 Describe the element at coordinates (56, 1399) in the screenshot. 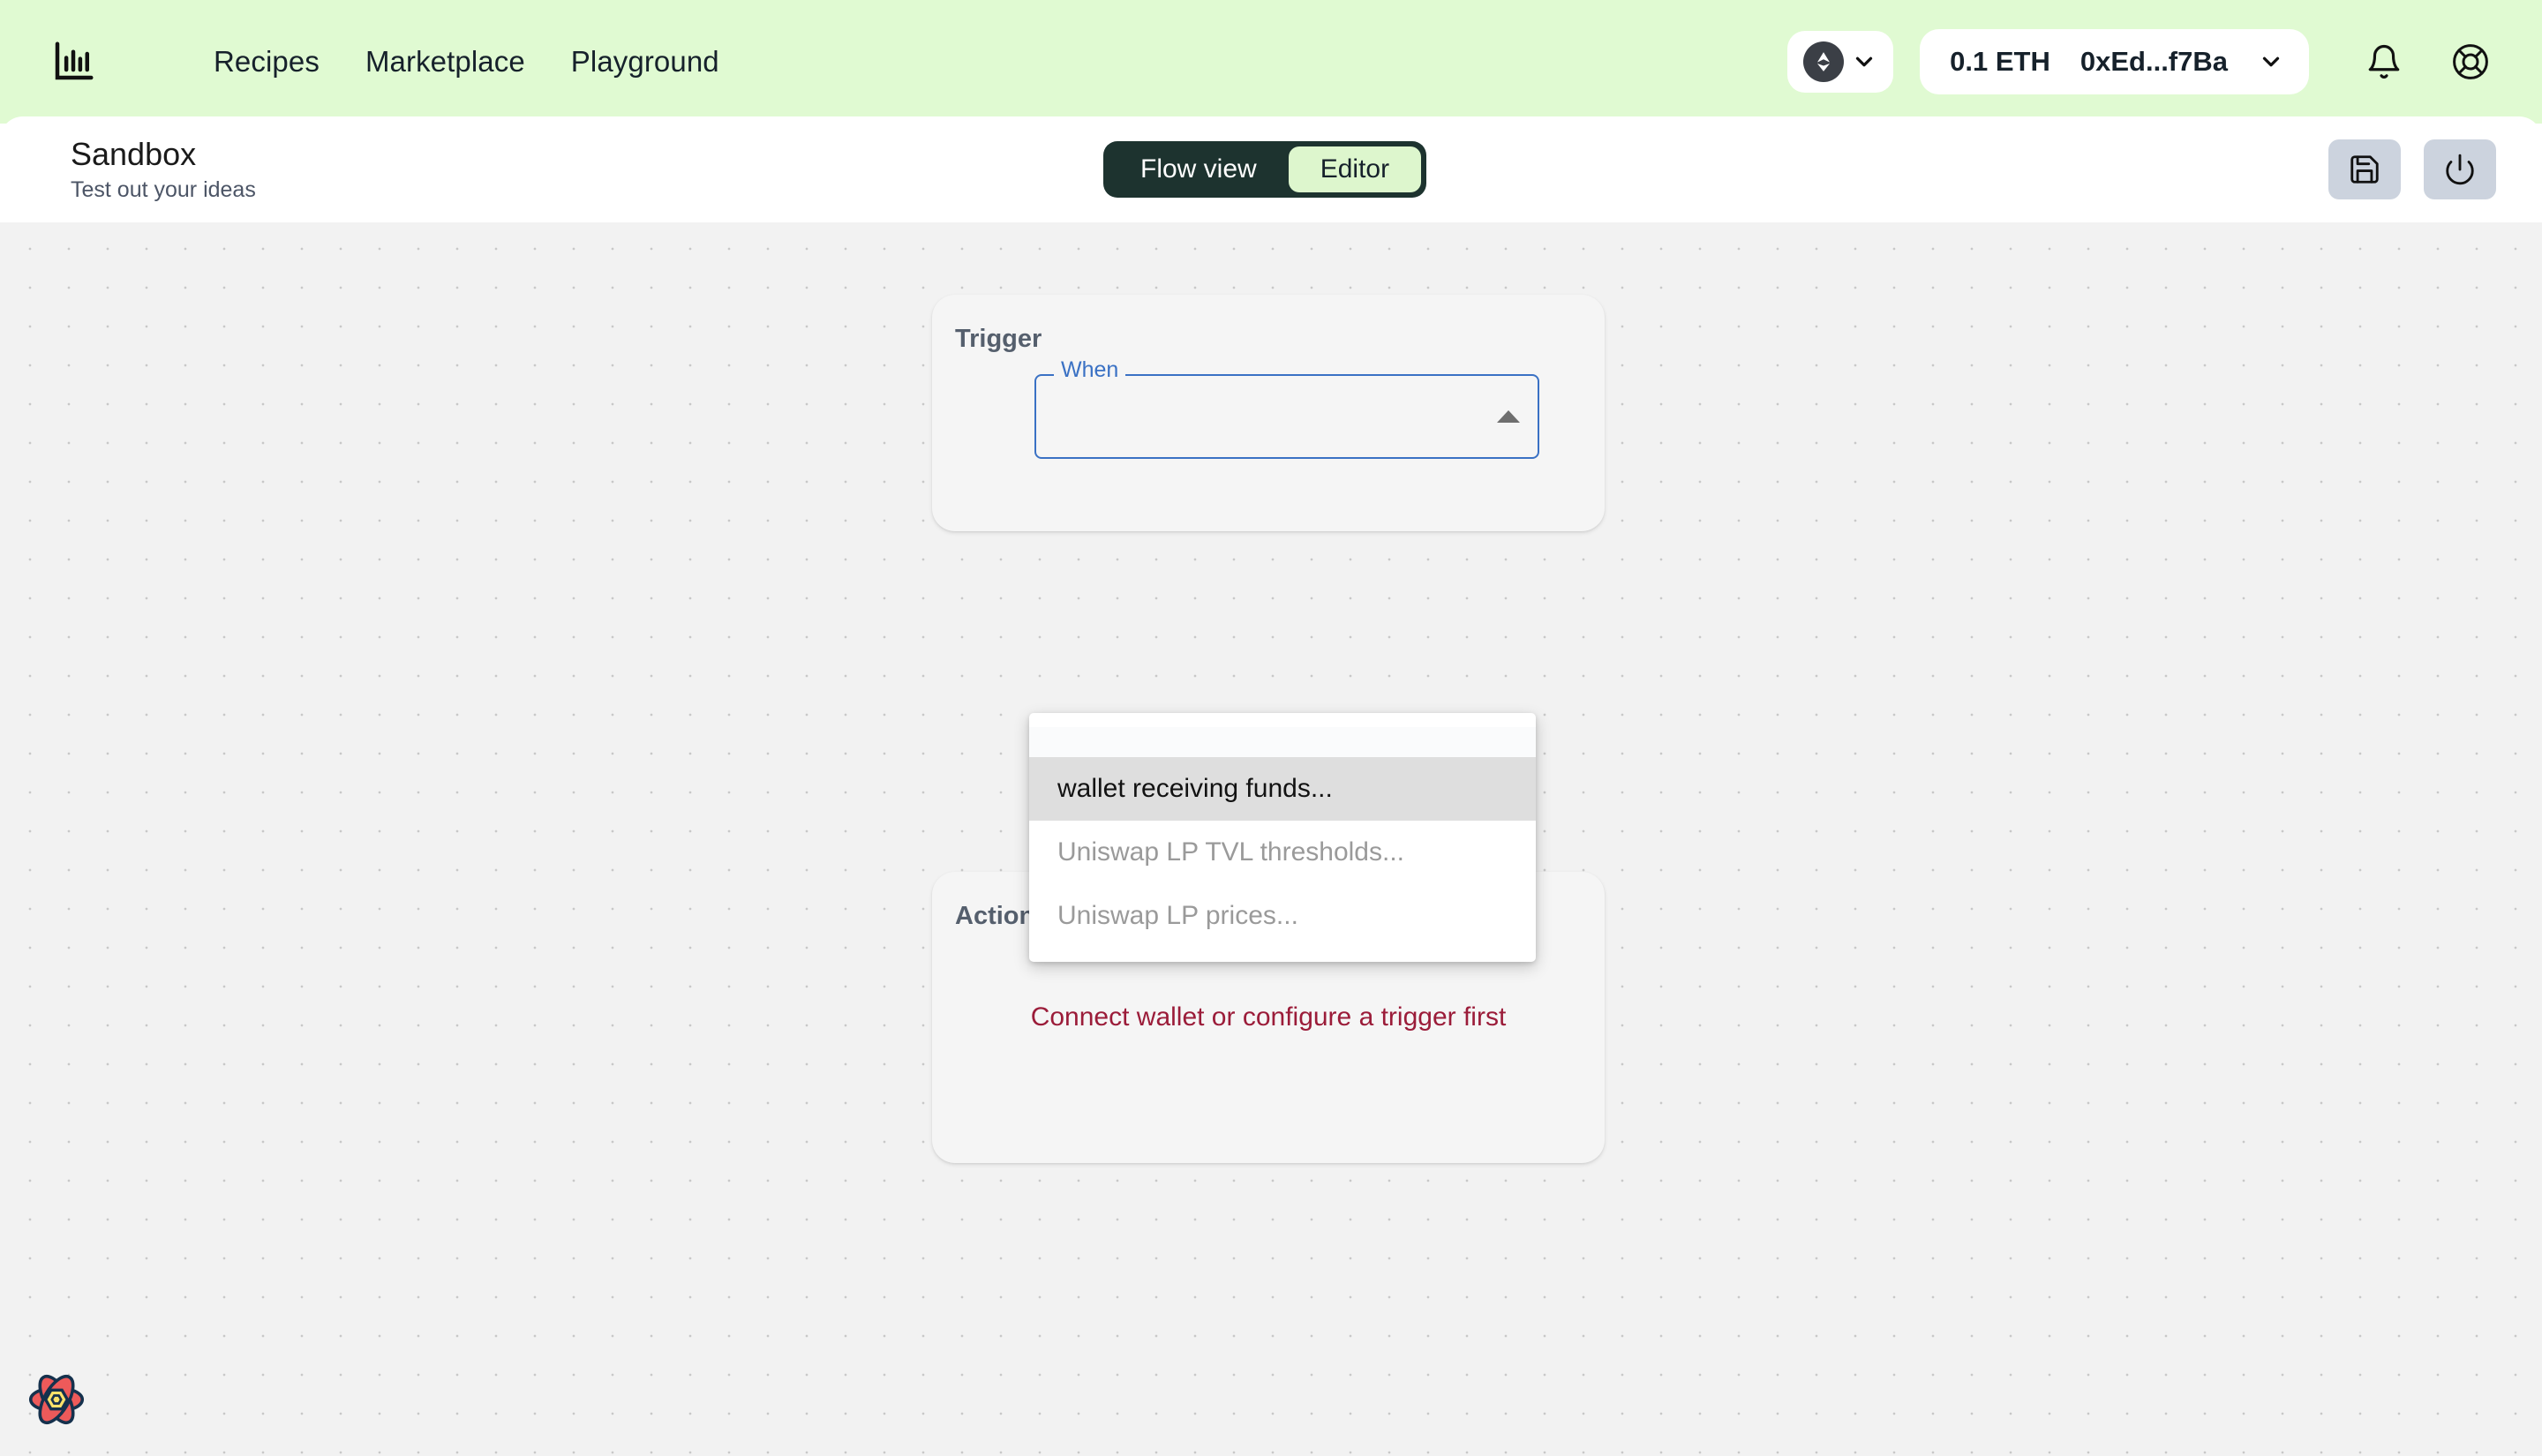

I see `atom-flower-logo-icon` at that location.